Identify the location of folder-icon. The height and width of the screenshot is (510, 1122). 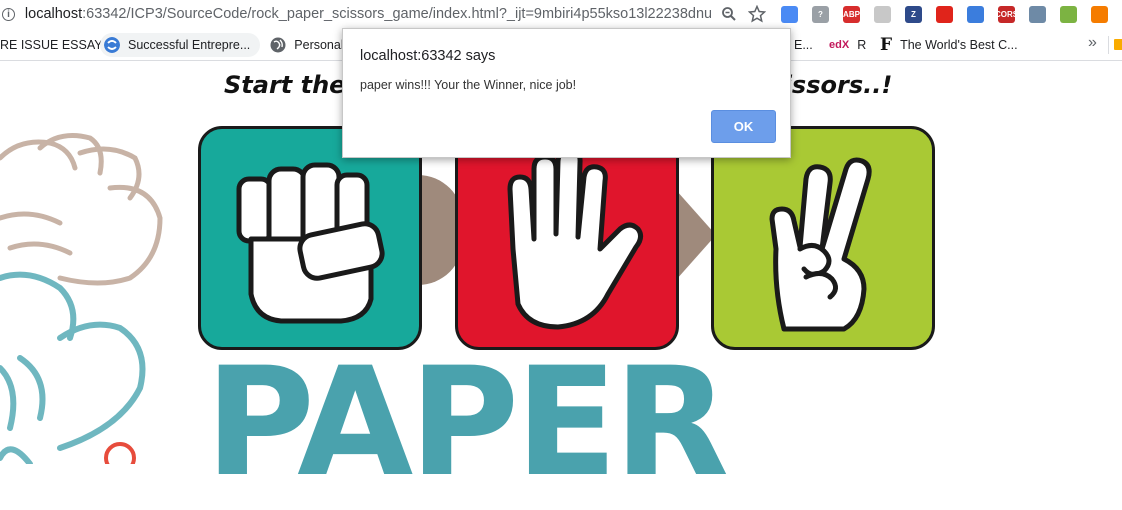
(1118, 44).